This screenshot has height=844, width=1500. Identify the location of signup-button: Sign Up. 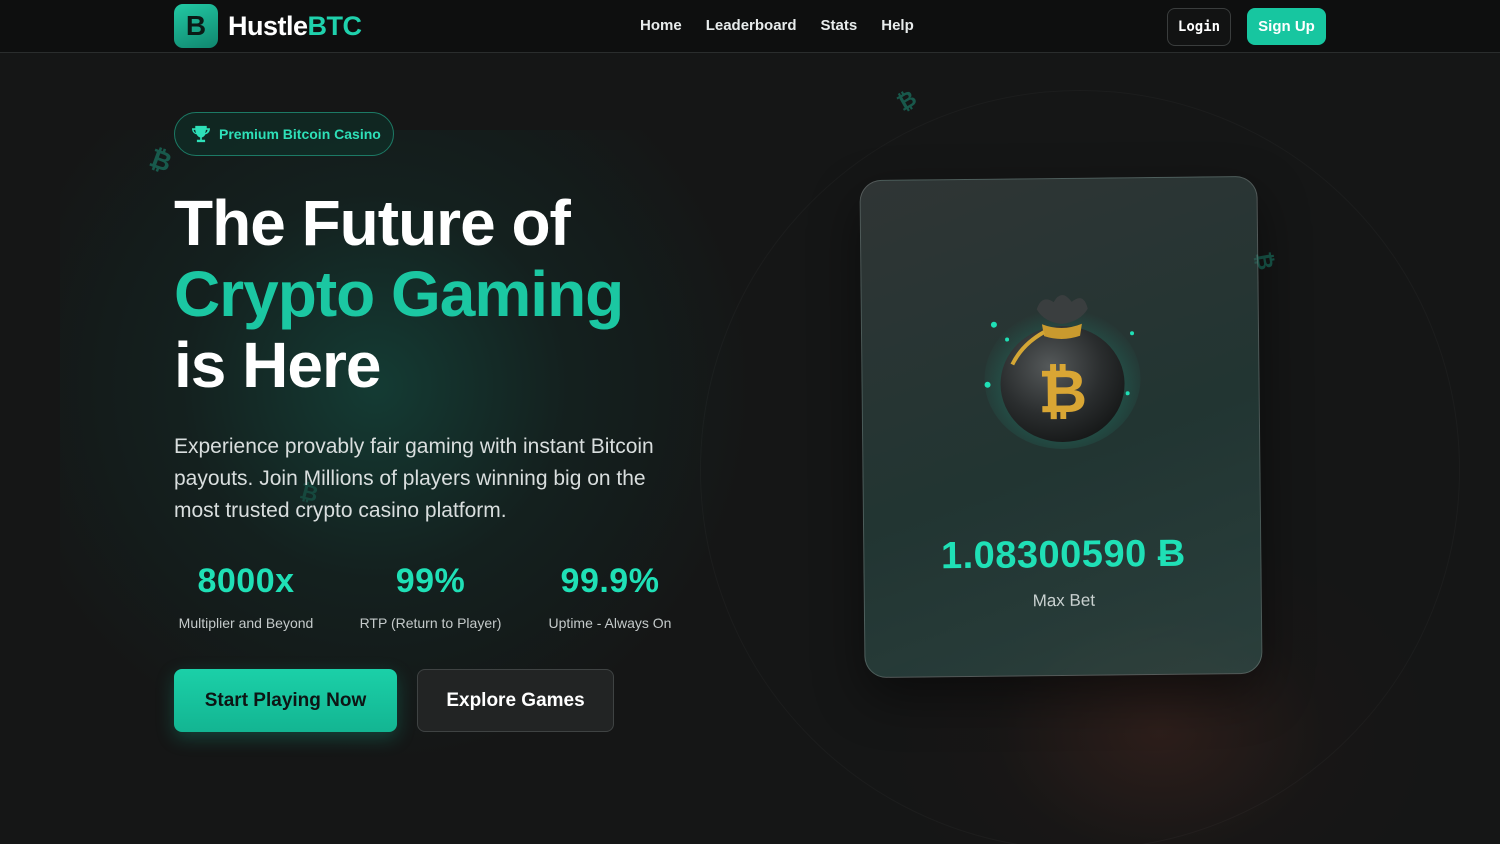
(1286, 26).